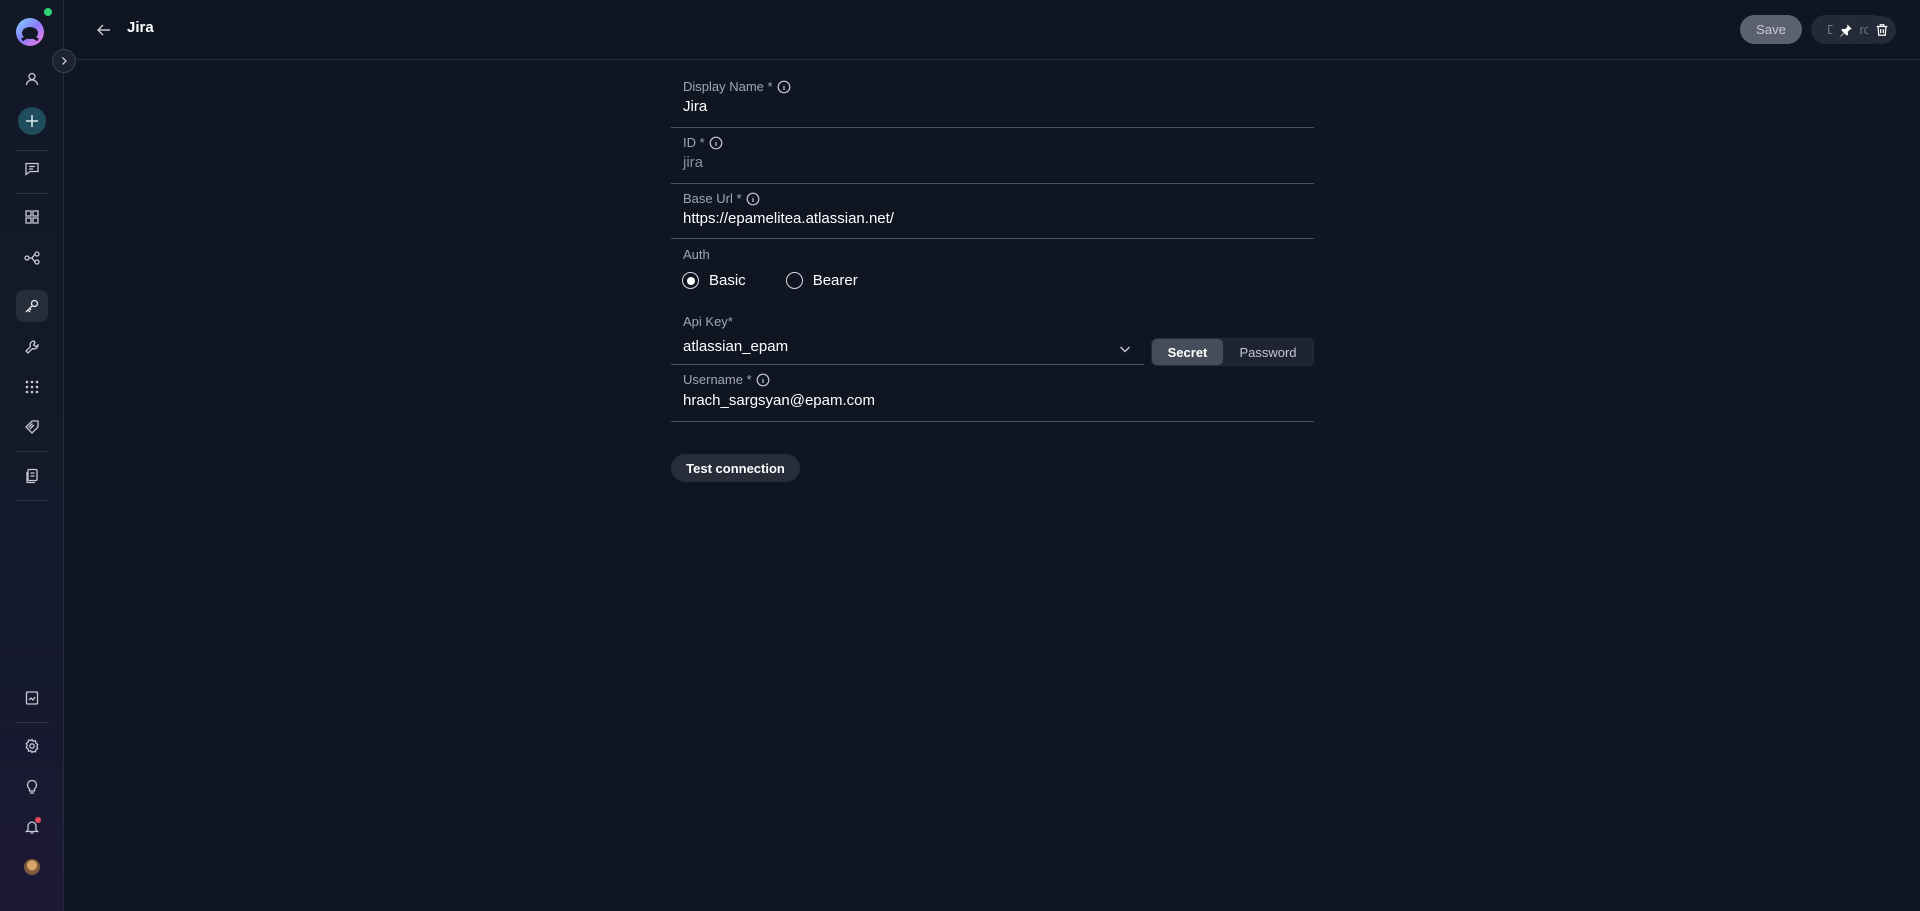  I want to click on notification-dot, so click(38, 820).